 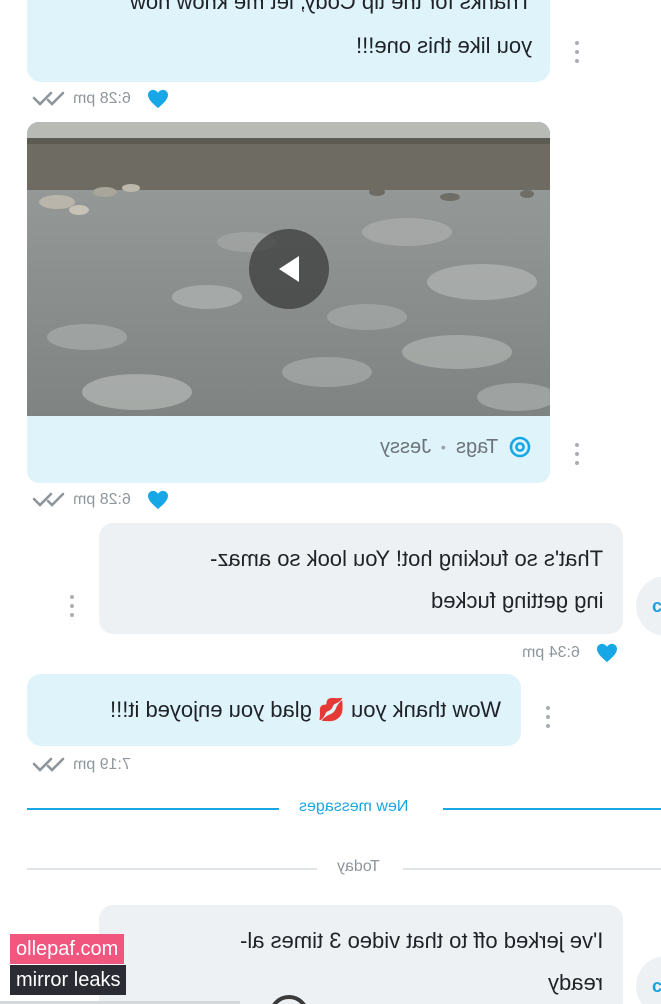 What do you see at coordinates (552, 809) in the screenshot?
I see `new-messages-line-right` at bounding box center [552, 809].